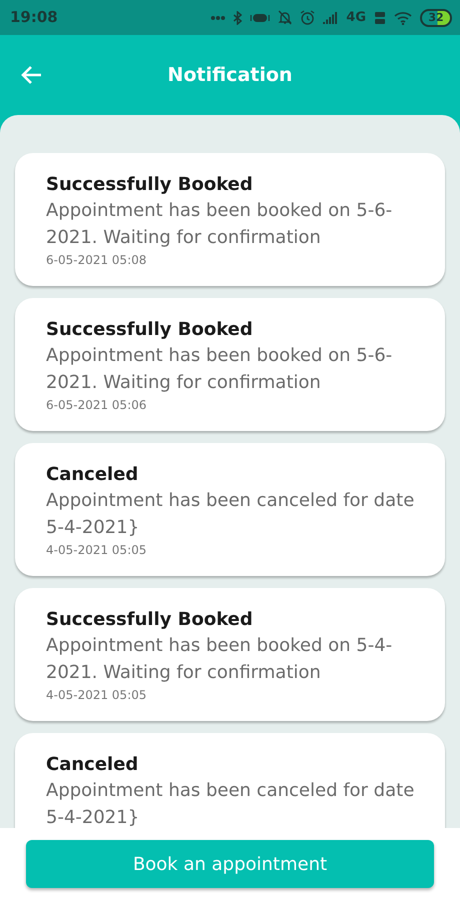 Image resolution: width=460 pixels, height=900 pixels. Describe the element at coordinates (356, 17) in the screenshot. I see `network-type: 4G` at that location.